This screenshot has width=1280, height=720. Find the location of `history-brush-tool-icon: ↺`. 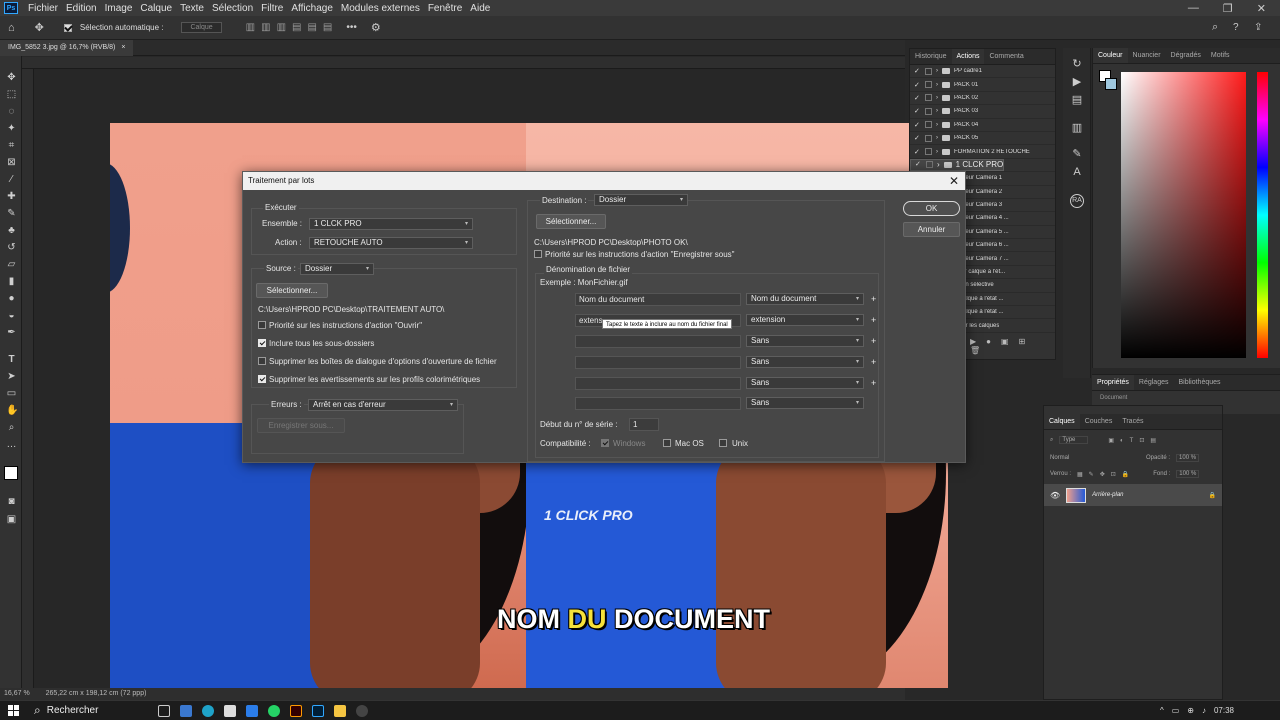

history-brush-tool-icon: ↺ is located at coordinates (11, 247).